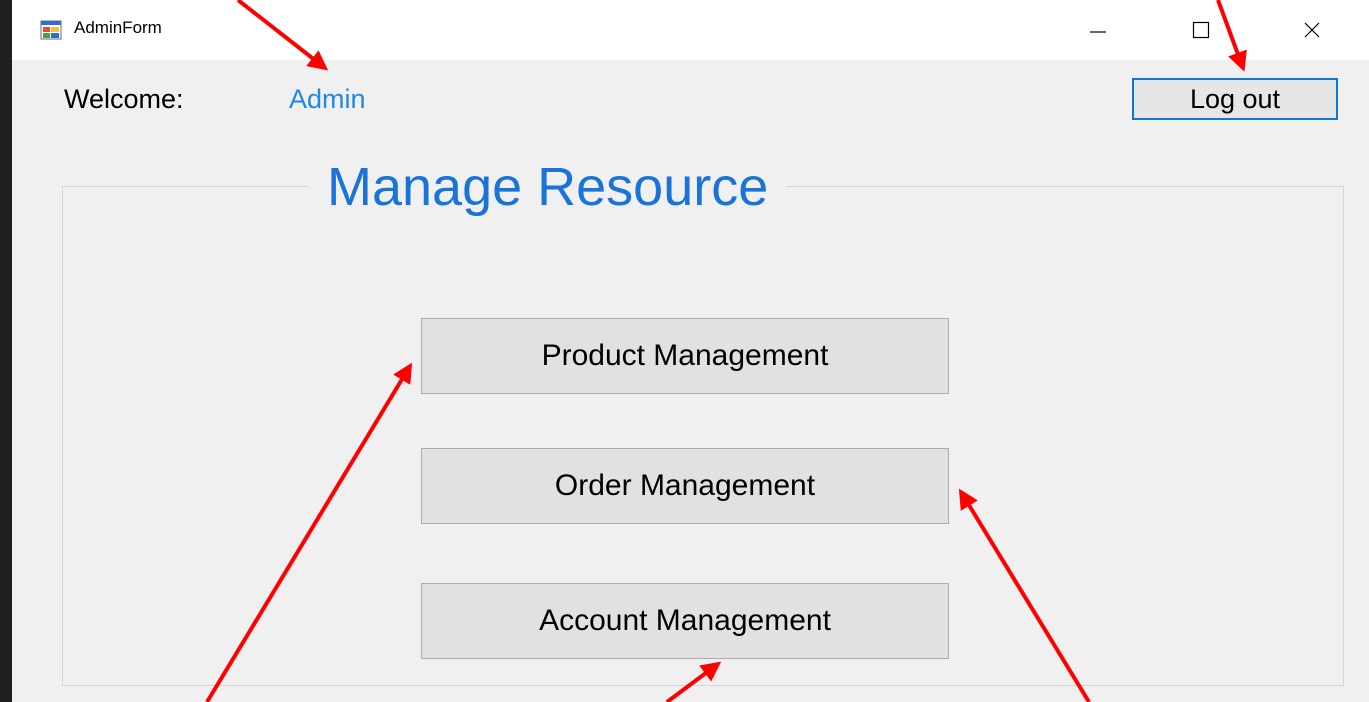 The image size is (1369, 702). I want to click on maximize-button, so click(1201, 30).